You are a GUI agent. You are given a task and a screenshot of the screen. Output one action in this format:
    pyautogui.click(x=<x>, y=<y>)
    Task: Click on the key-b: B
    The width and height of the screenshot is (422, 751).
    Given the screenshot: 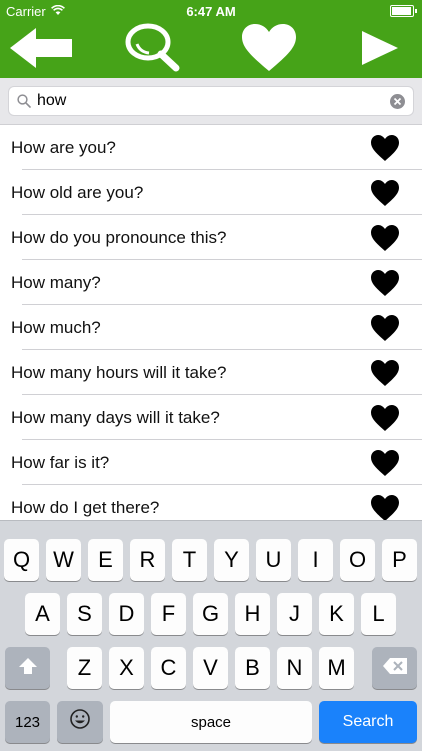 What is the action you would take?
    pyautogui.click(x=252, y=668)
    